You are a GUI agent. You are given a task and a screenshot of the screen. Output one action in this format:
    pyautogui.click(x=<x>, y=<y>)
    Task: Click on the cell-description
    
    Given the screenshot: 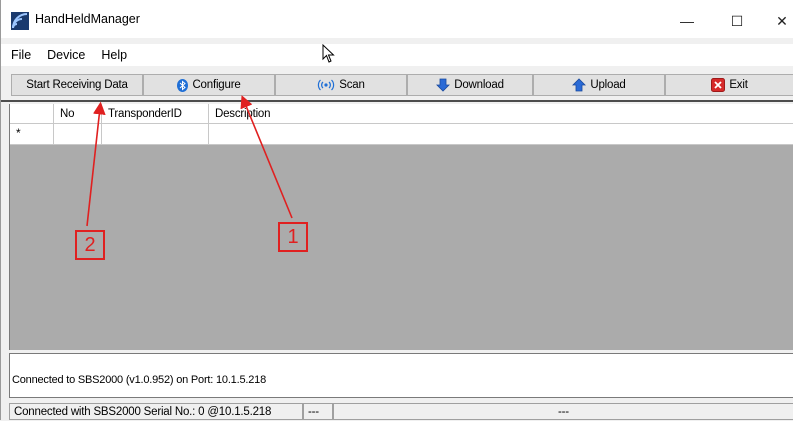 What is the action you would take?
    pyautogui.click(x=501, y=134)
    